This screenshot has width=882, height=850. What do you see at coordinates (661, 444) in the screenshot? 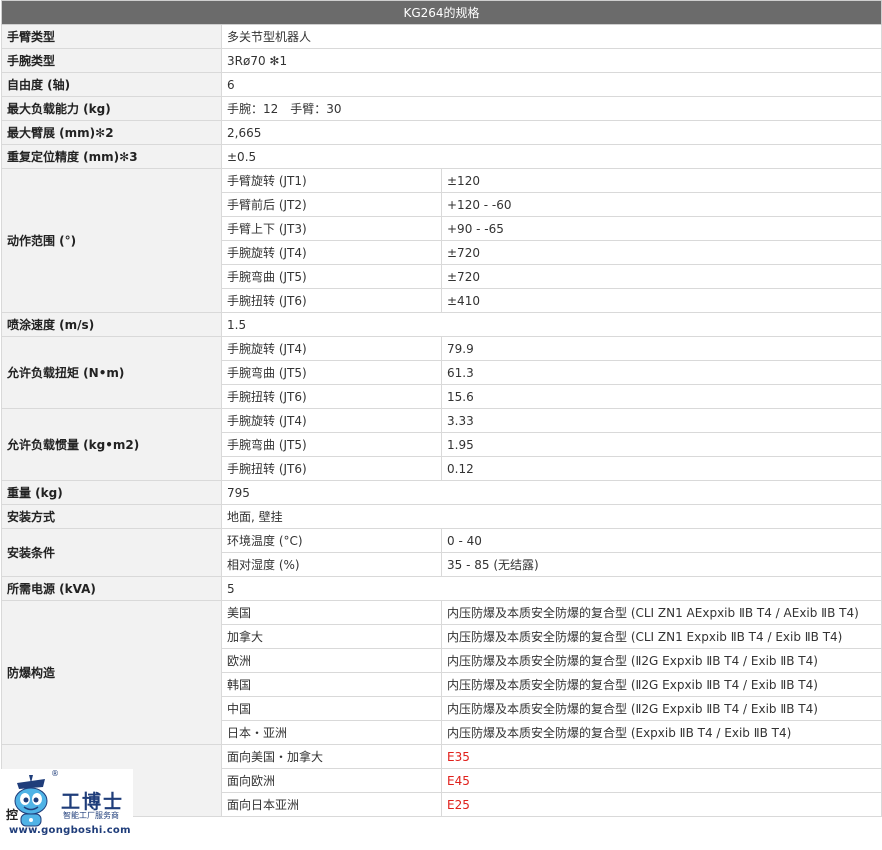
I see `sub-value: 1.95` at bounding box center [661, 444].